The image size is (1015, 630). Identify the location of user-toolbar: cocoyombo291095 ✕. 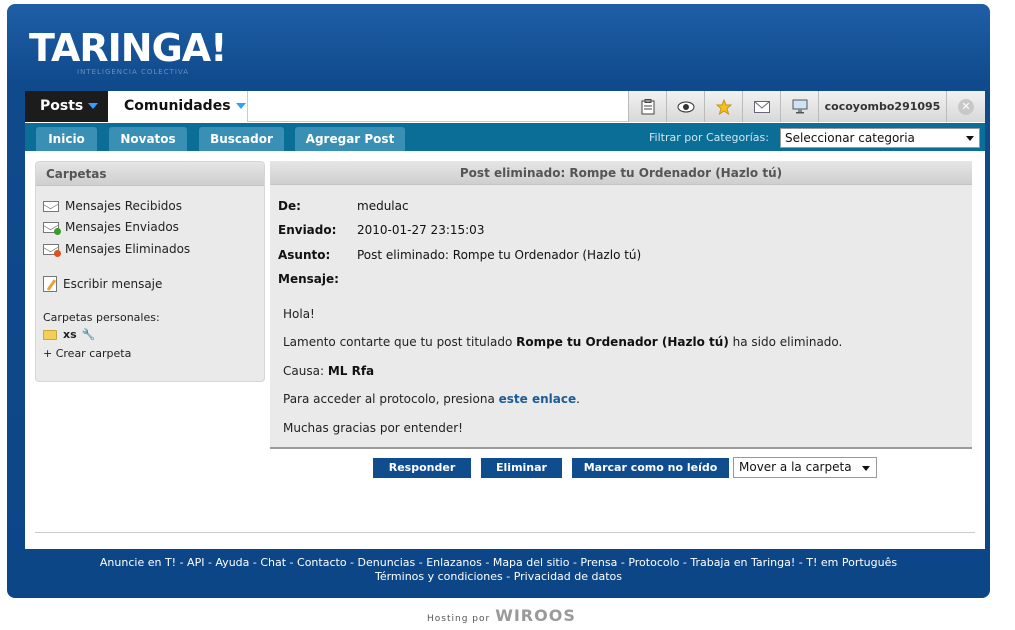
(806, 106).